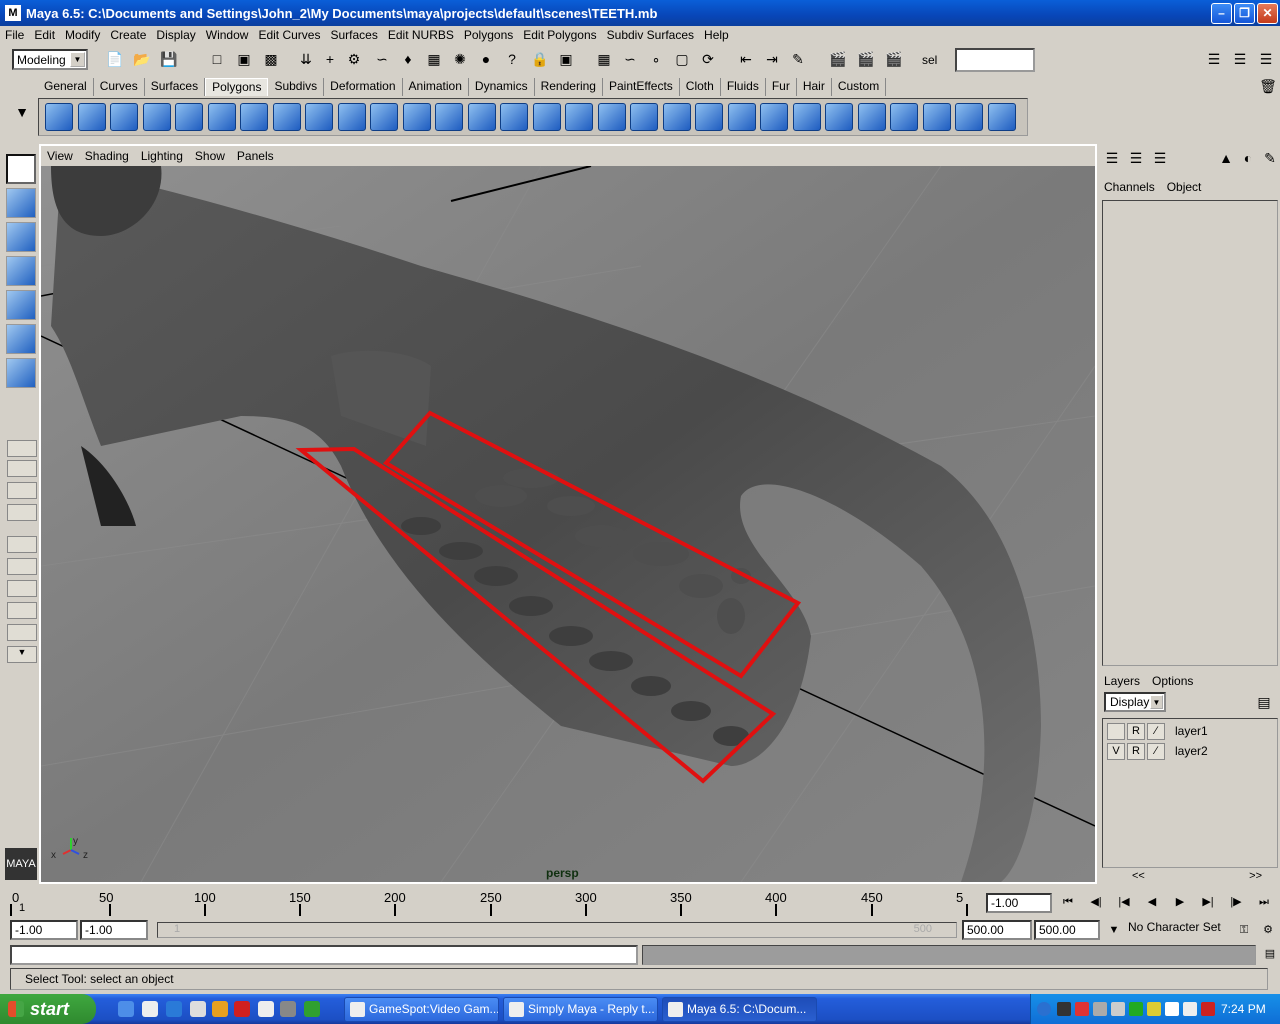 This screenshot has height=1024, width=1280. What do you see at coordinates (1174, 927) in the screenshot?
I see `character-set-label: No Character Set` at bounding box center [1174, 927].